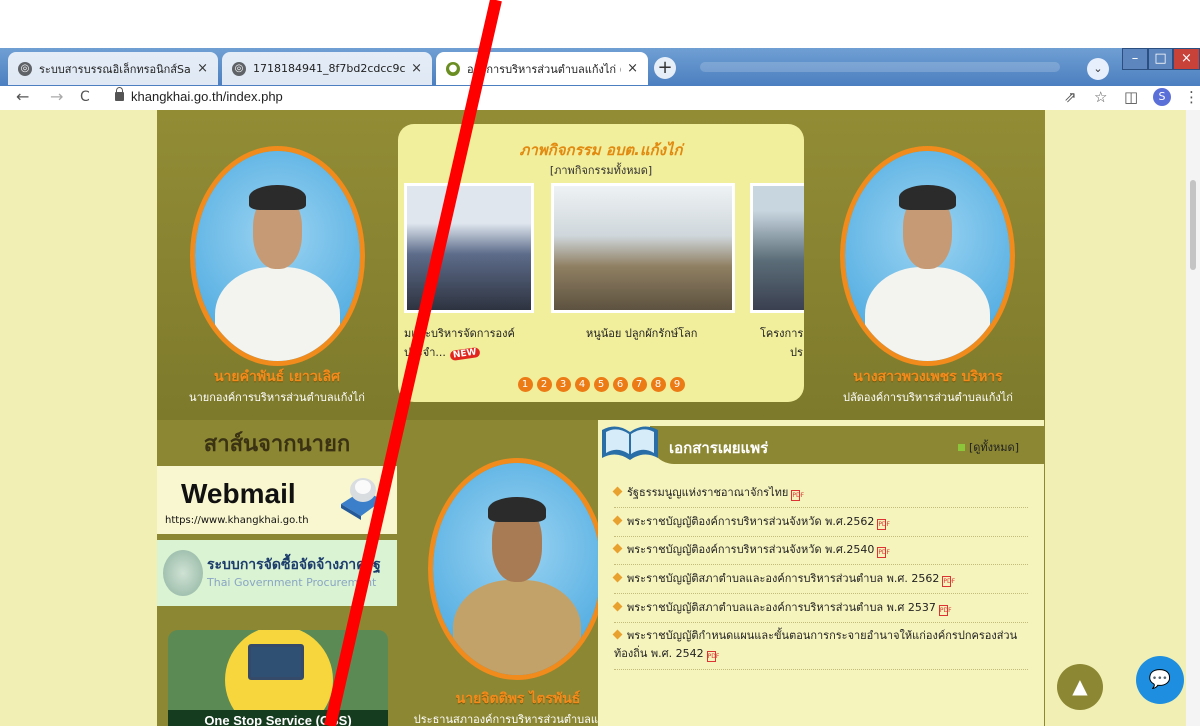  I want to click on page-button-4: 4, so click(582, 384).